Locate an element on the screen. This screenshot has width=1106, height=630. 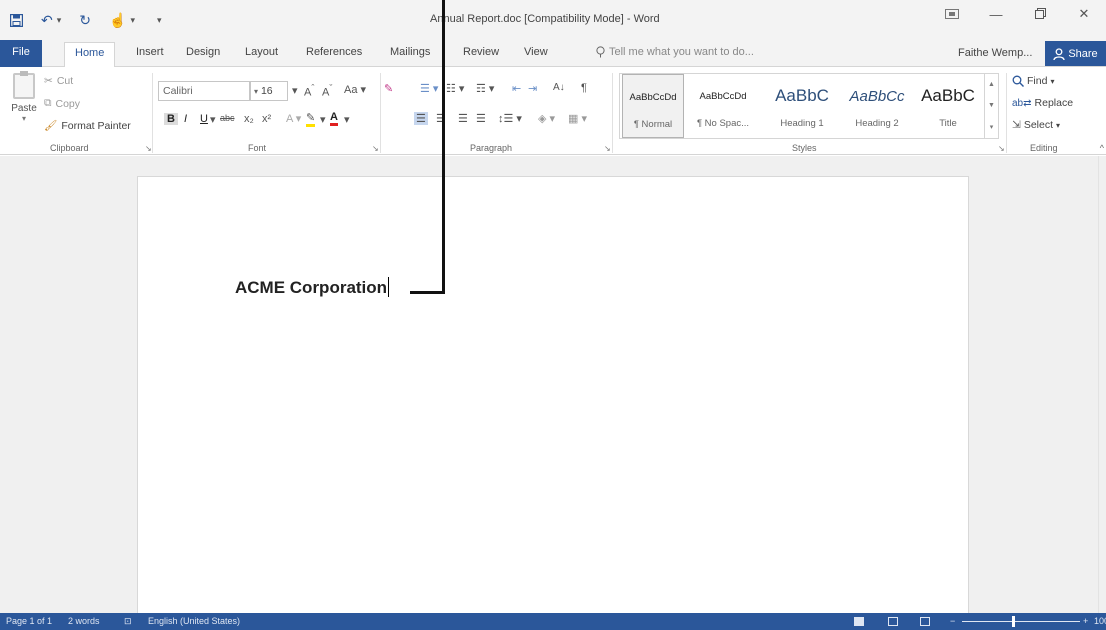
select-button: ⇲ Select ▾ is located at coordinates (1036, 125).